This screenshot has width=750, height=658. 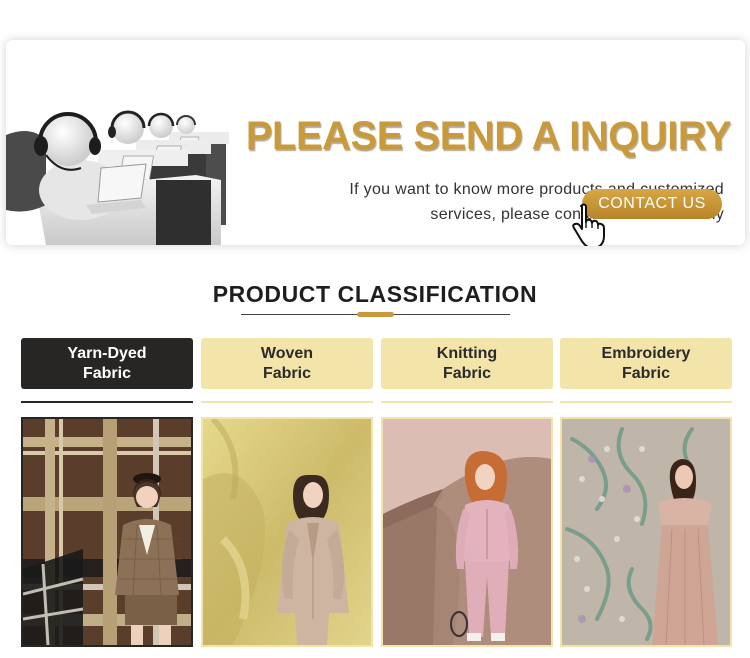 I want to click on pointing-hand-icon, so click(x=588, y=224).